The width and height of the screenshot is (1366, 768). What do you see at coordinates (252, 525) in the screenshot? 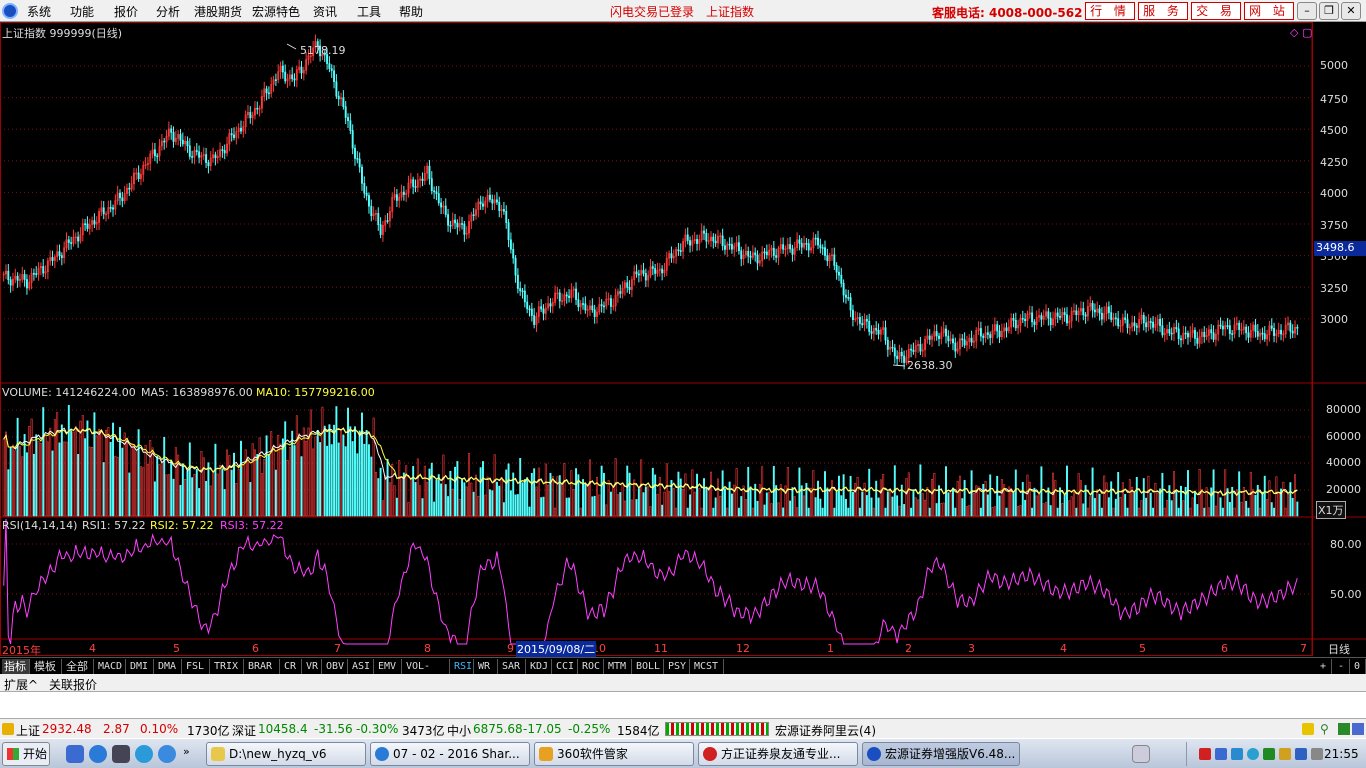
I see `rsi3-label: RSI3: 57.22` at bounding box center [252, 525].